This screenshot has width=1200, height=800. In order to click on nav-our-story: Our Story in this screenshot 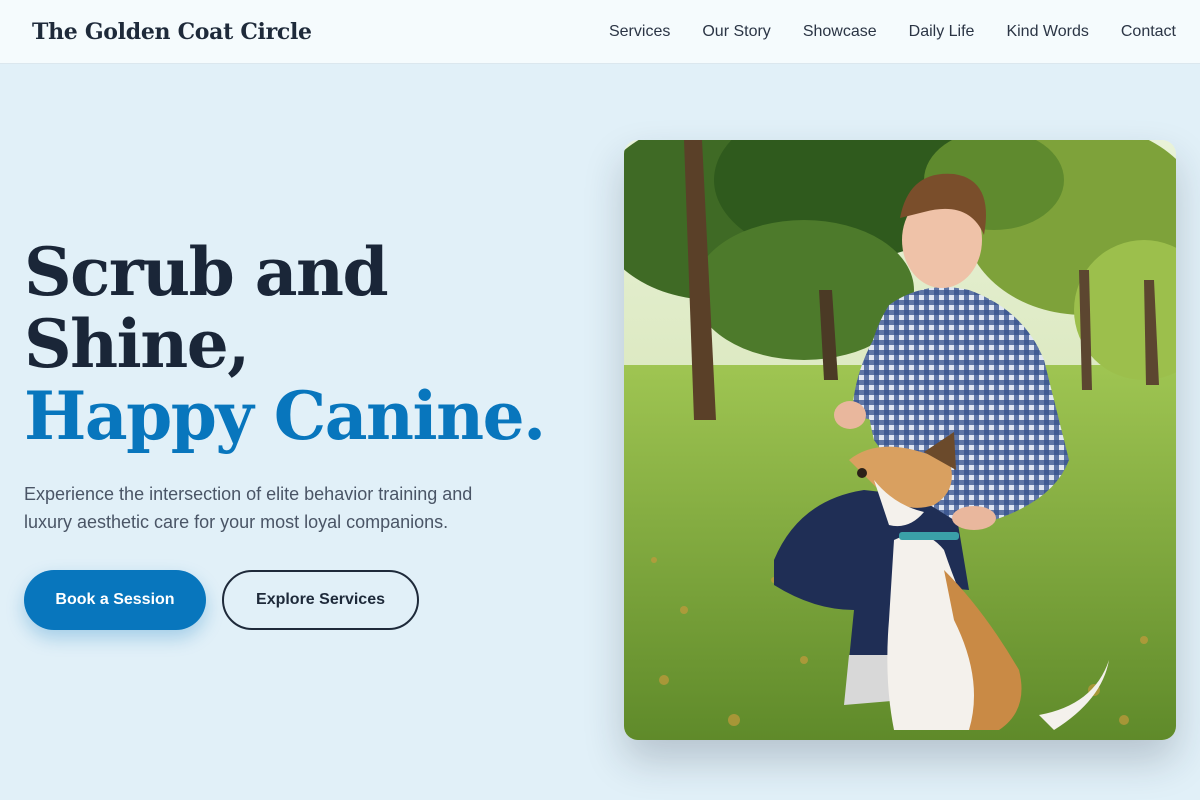, I will do `click(736, 32)`.